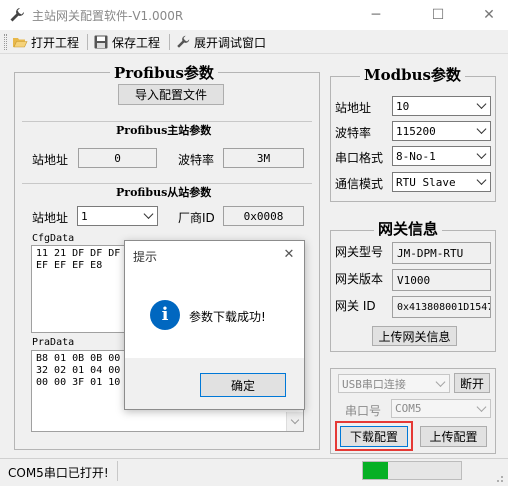 The width and height of the screenshot is (508, 486). What do you see at coordinates (263, 216) in the screenshot?
I see `vendor-id-field: 0x0008` at bounding box center [263, 216].